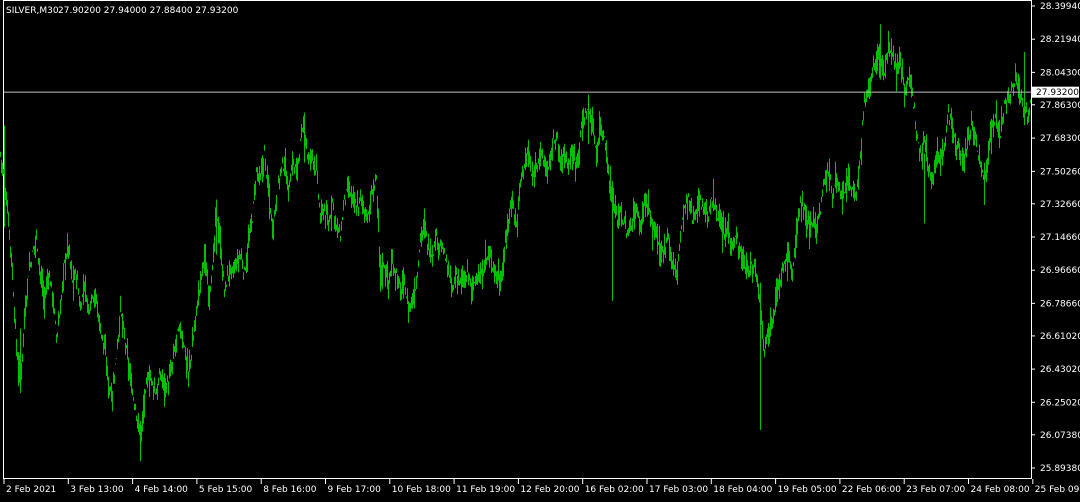 The width and height of the screenshot is (1080, 502). What do you see at coordinates (1060, 337) in the screenshot?
I see `y-tick-label: 26.61020` at bounding box center [1060, 337].